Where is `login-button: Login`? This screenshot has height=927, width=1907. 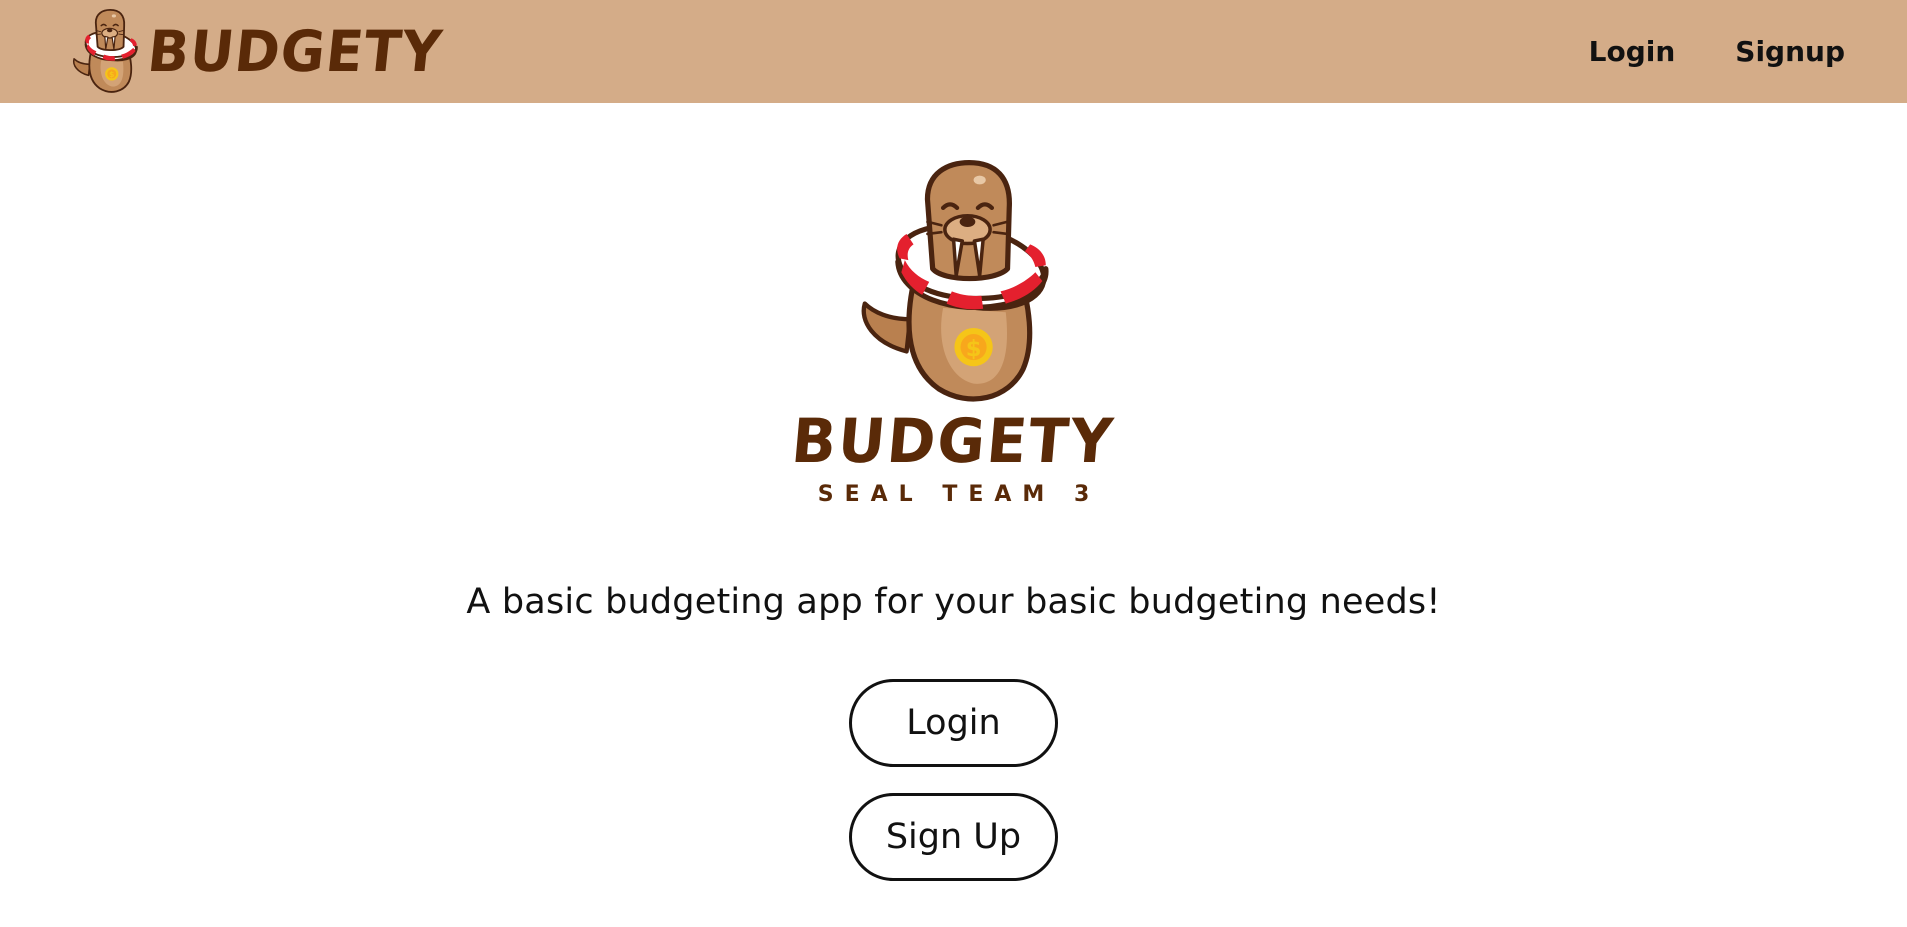
login-button: Login is located at coordinates (953, 723).